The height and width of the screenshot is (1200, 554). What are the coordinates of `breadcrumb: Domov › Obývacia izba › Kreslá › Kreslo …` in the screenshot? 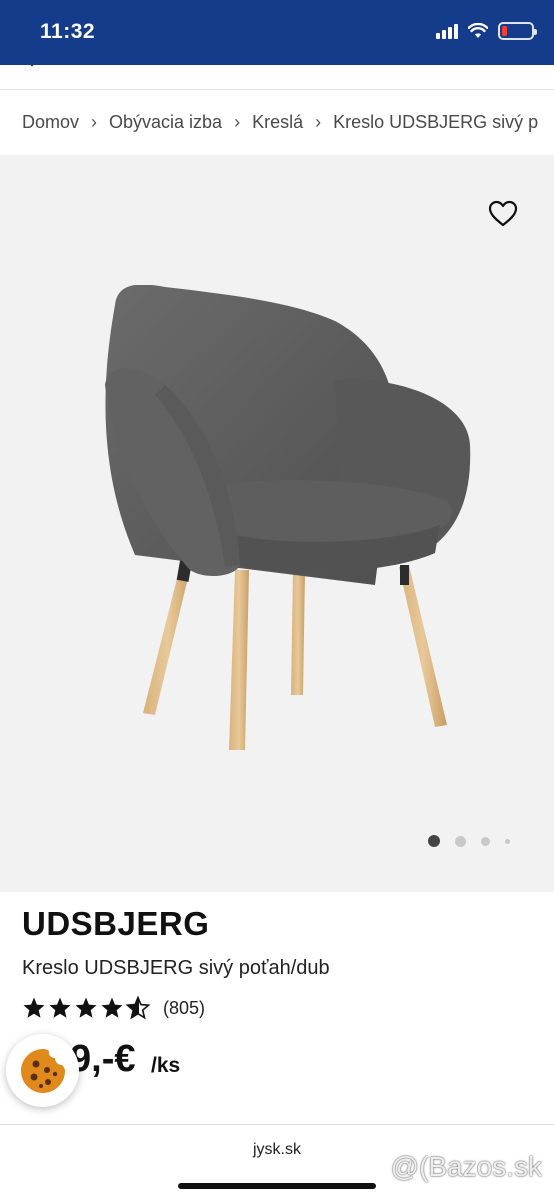 It's located at (277, 122).